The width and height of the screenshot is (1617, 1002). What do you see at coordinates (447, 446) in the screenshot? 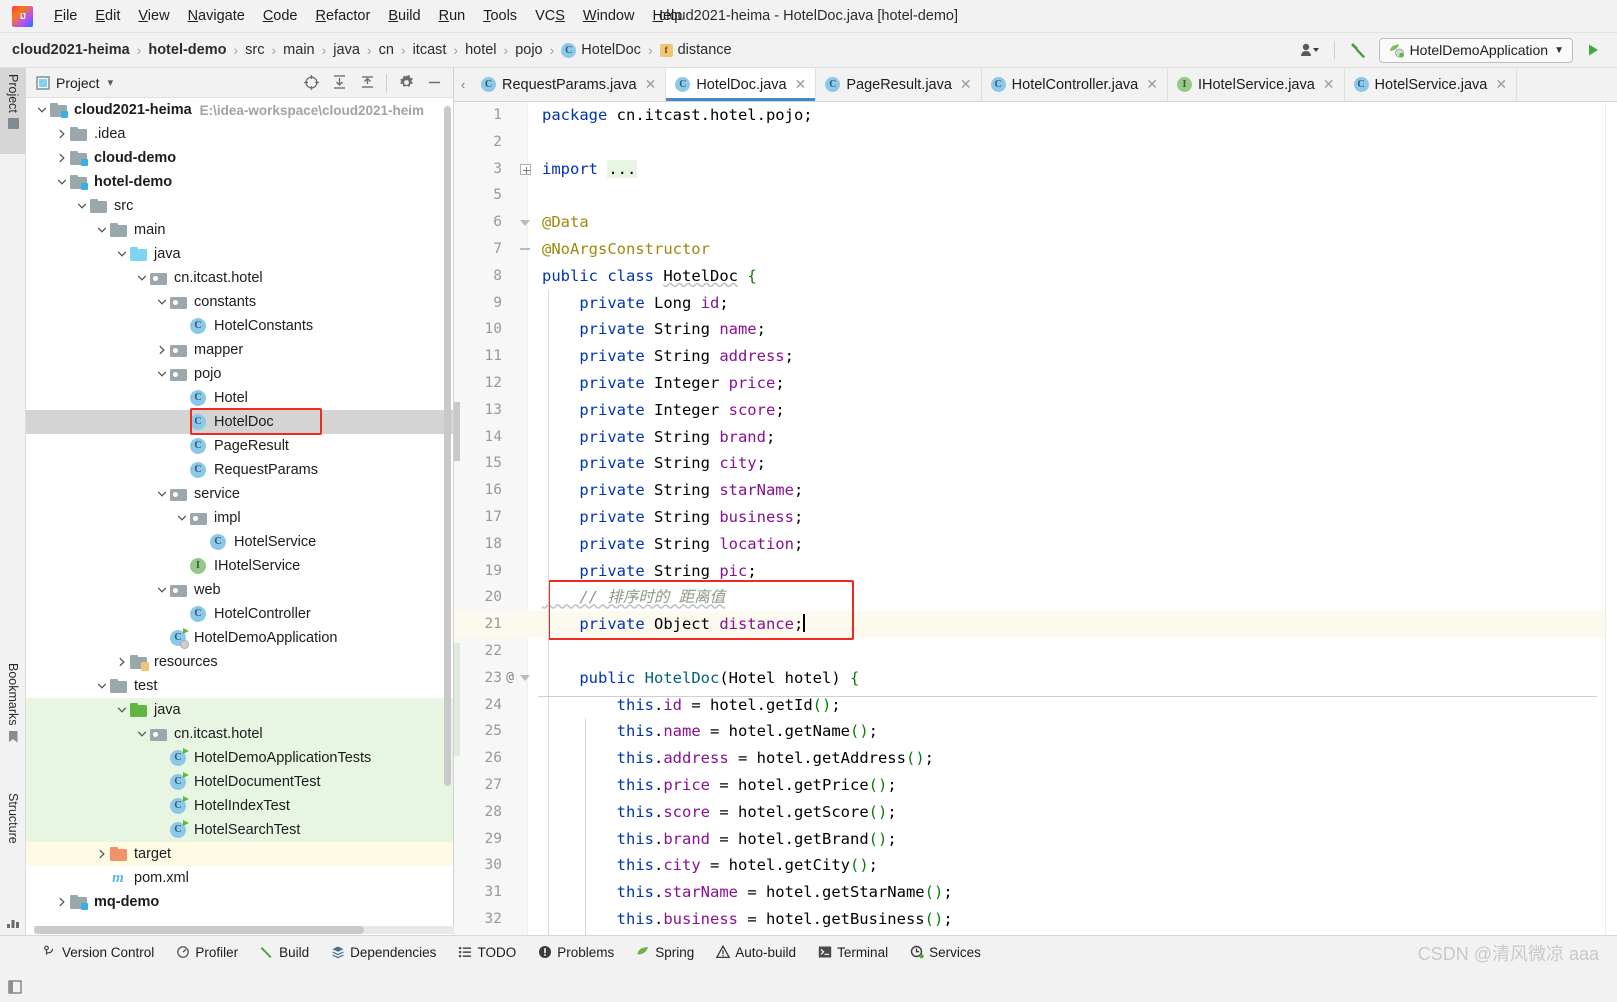
I see `project-tree-scrollbar` at bounding box center [447, 446].